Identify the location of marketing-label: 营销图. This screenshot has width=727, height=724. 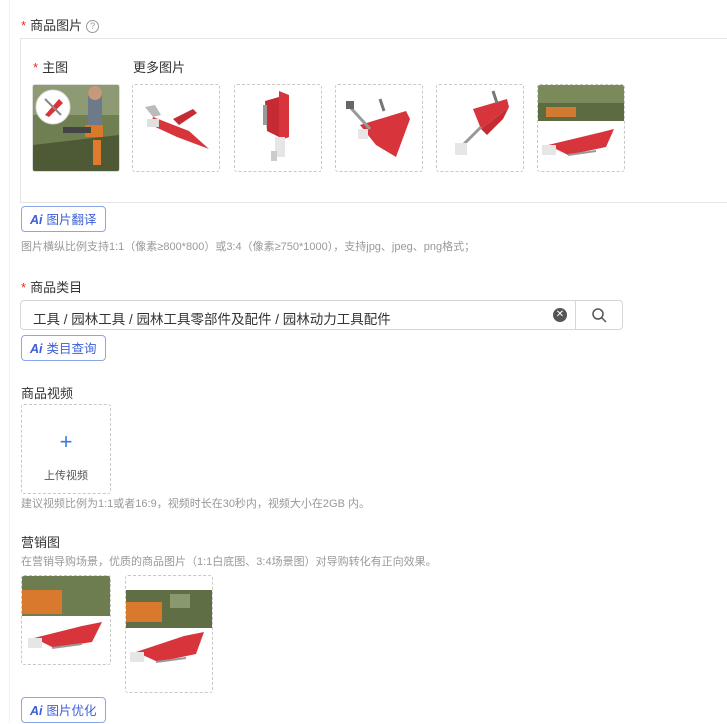
(41, 542).